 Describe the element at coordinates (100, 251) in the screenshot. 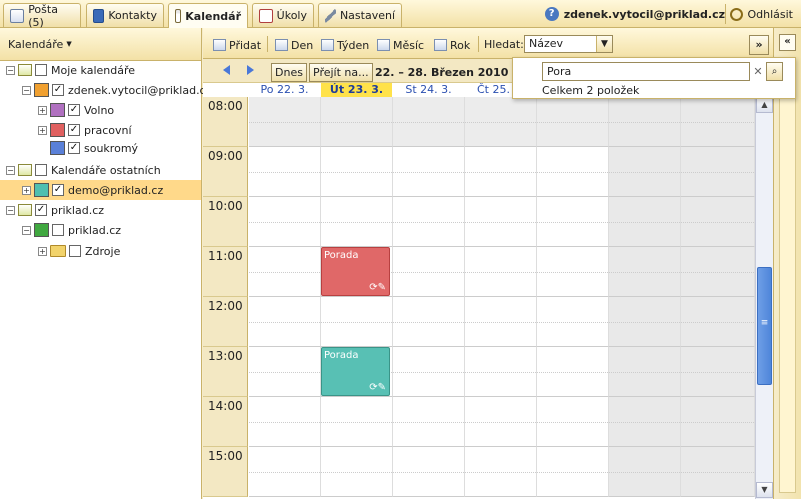

I see `tree-item-resources: + Zdroje` at that location.